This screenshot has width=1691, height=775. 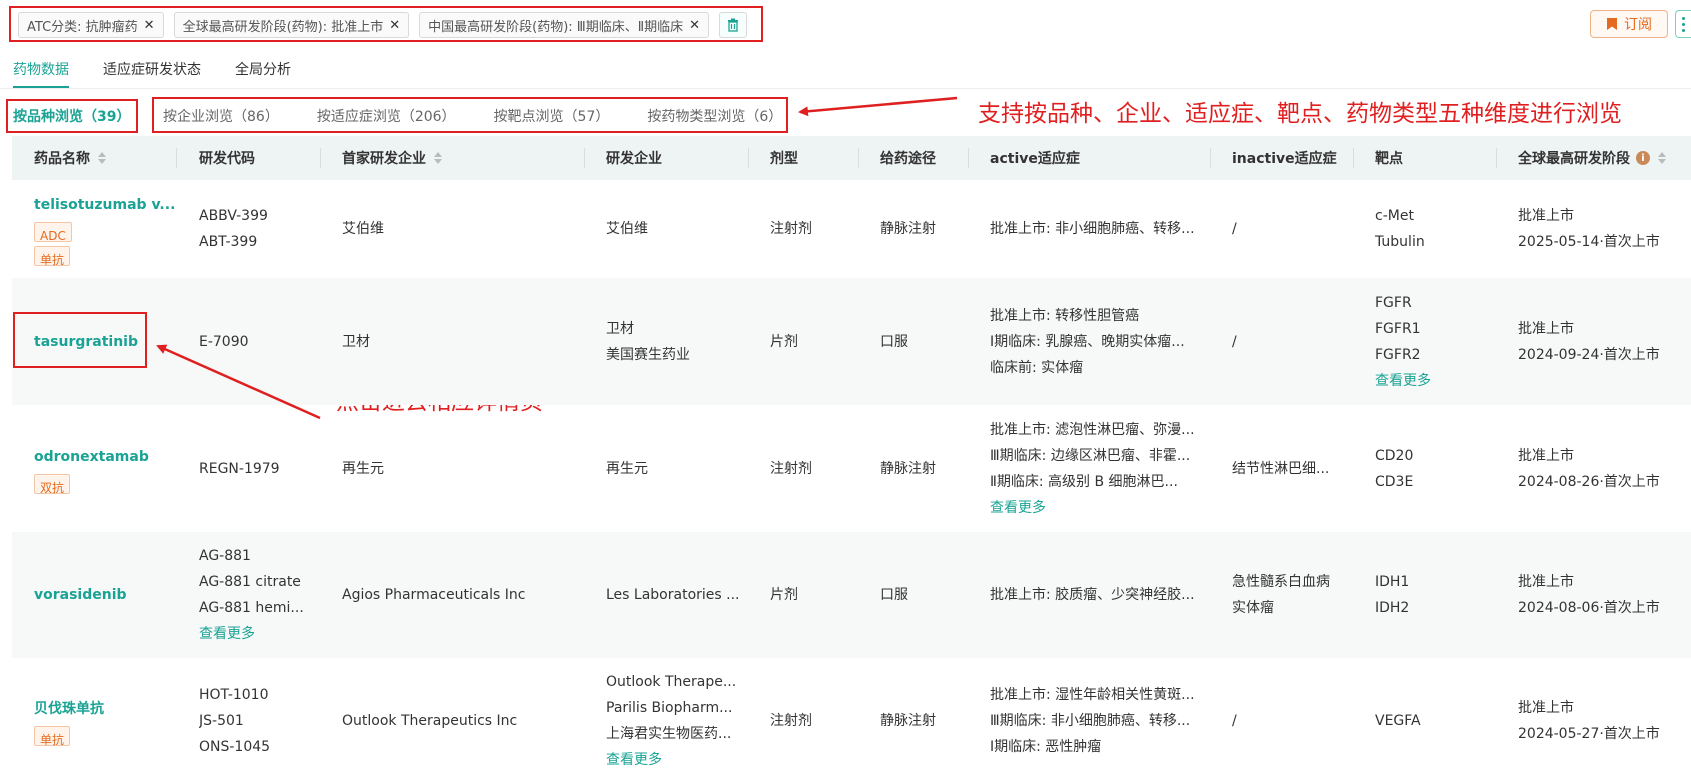 What do you see at coordinates (878, 106) in the screenshot?
I see `arrow-to-browse` at bounding box center [878, 106].